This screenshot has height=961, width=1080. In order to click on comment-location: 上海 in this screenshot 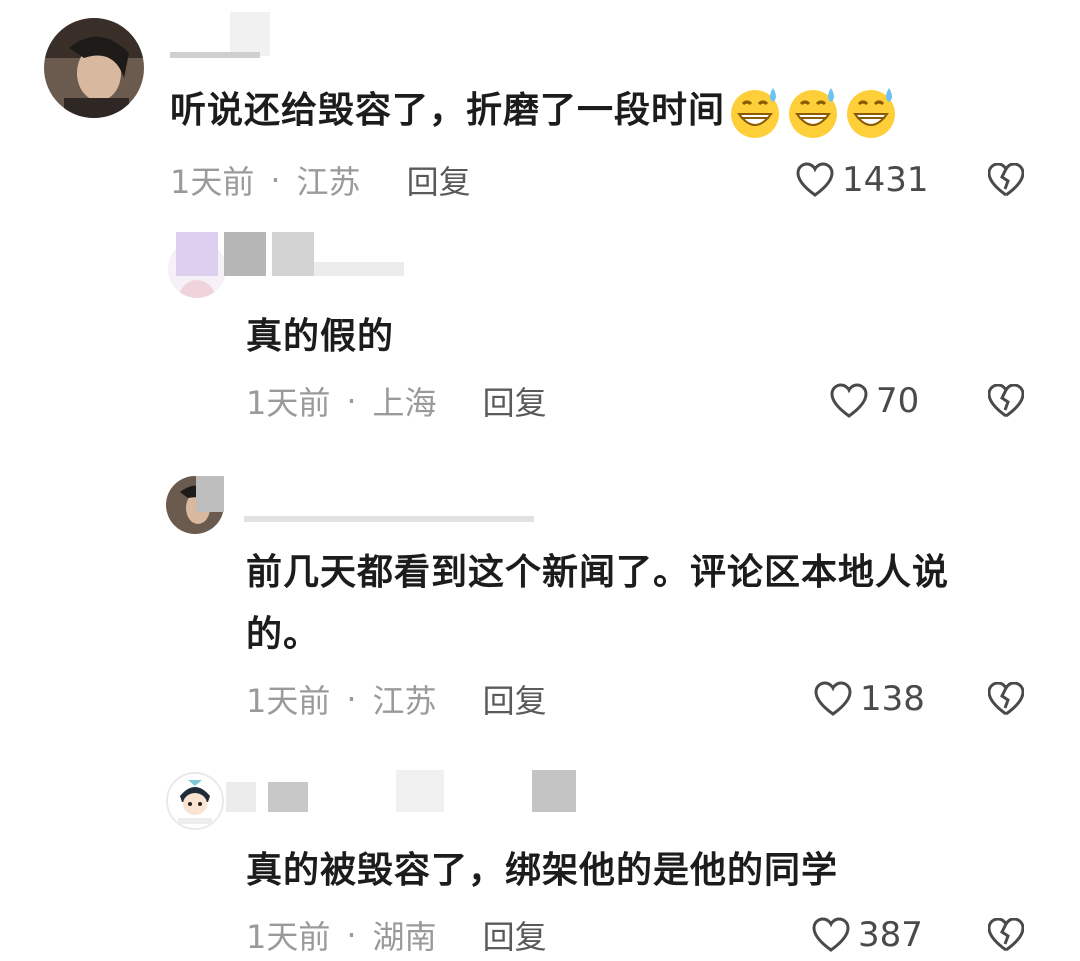, I will do `click(404, 403)`.